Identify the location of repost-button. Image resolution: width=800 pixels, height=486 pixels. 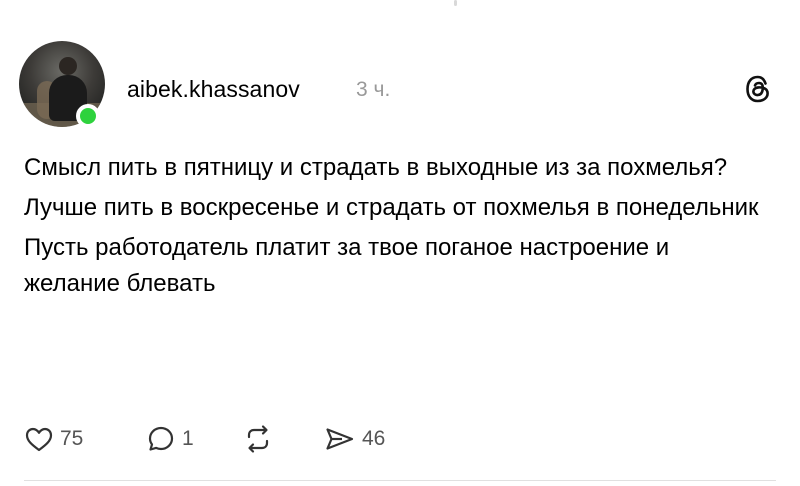
(258, 439).